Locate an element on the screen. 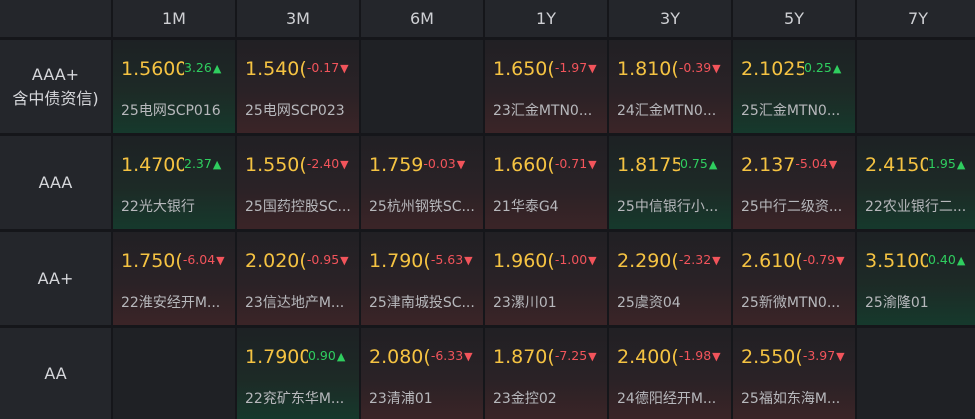  change-value: -0.39▼ is located at coordinates (700, 68).